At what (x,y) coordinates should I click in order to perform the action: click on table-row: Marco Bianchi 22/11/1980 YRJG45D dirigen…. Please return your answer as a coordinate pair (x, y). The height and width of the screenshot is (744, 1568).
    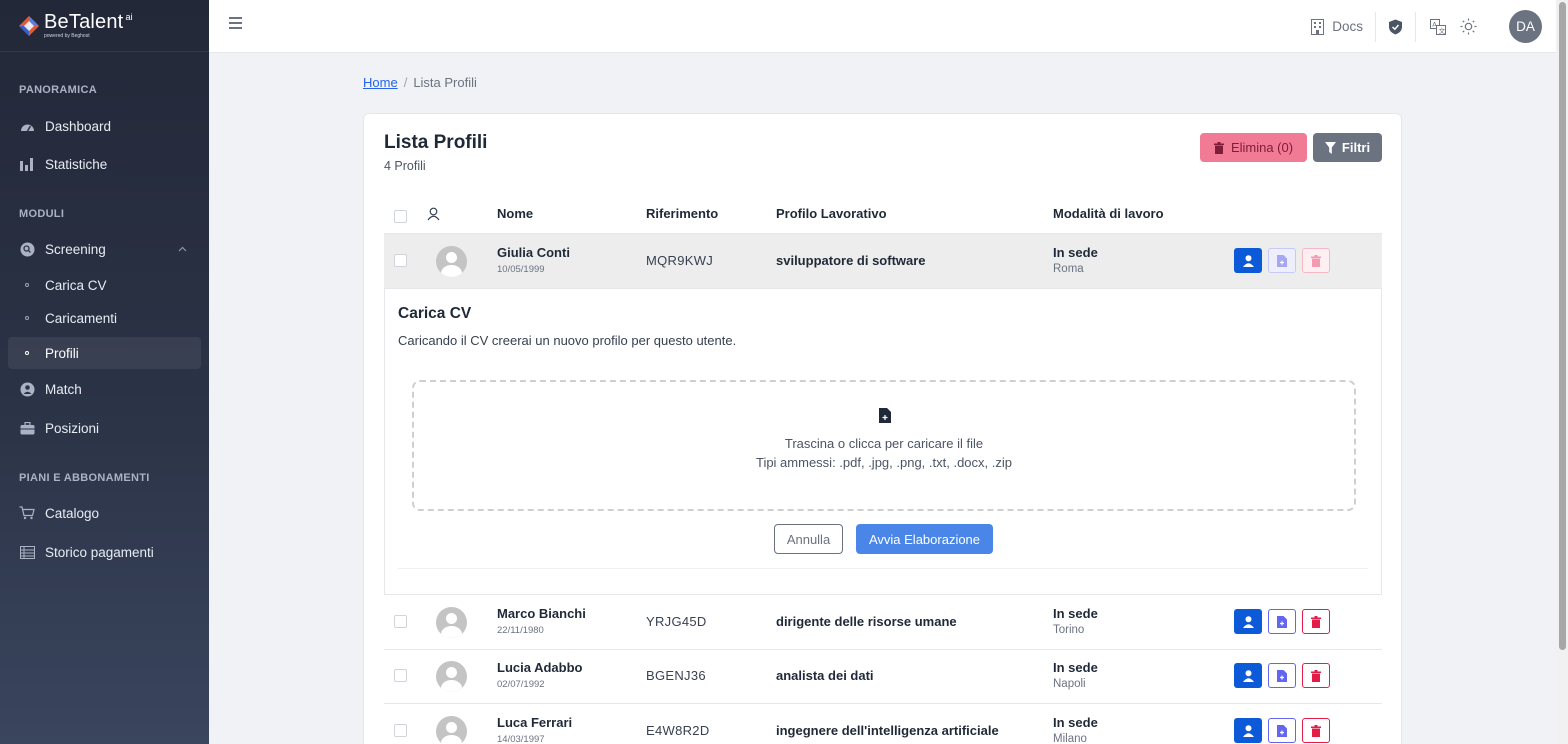
    Looking at the image, I should click on (883, 622).